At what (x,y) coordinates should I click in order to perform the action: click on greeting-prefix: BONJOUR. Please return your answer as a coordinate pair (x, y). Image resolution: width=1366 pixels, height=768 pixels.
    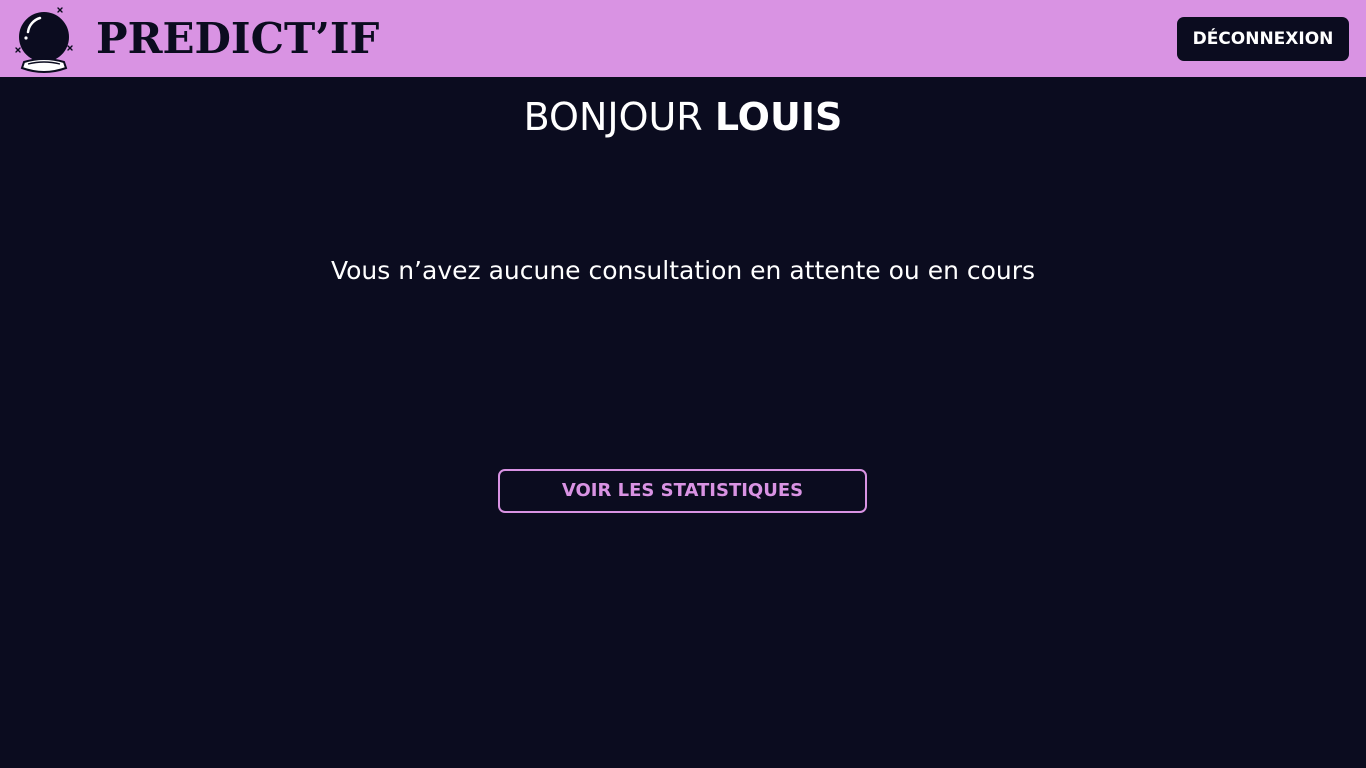
    Looking at the image, I should click on (613, 117).